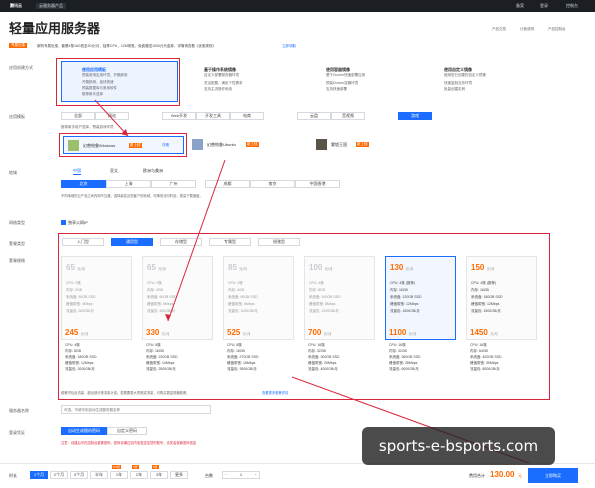 The height and width of the screenshot is (488, 595). What do you see at coordinates (256, 475) in the screenshot?
I see `plus-icon: +` at bounding box center [256, 475].